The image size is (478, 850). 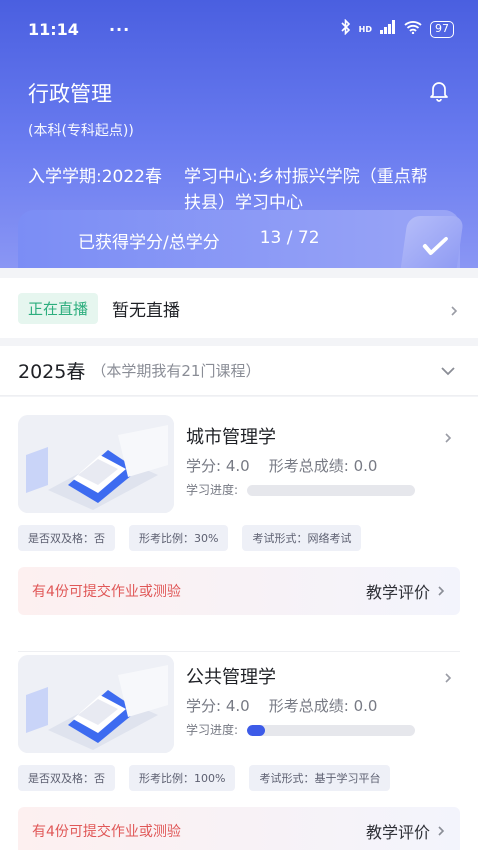 I want to click on status-bar: 11:14 ··· HD 97, so click(x=241, y=29).